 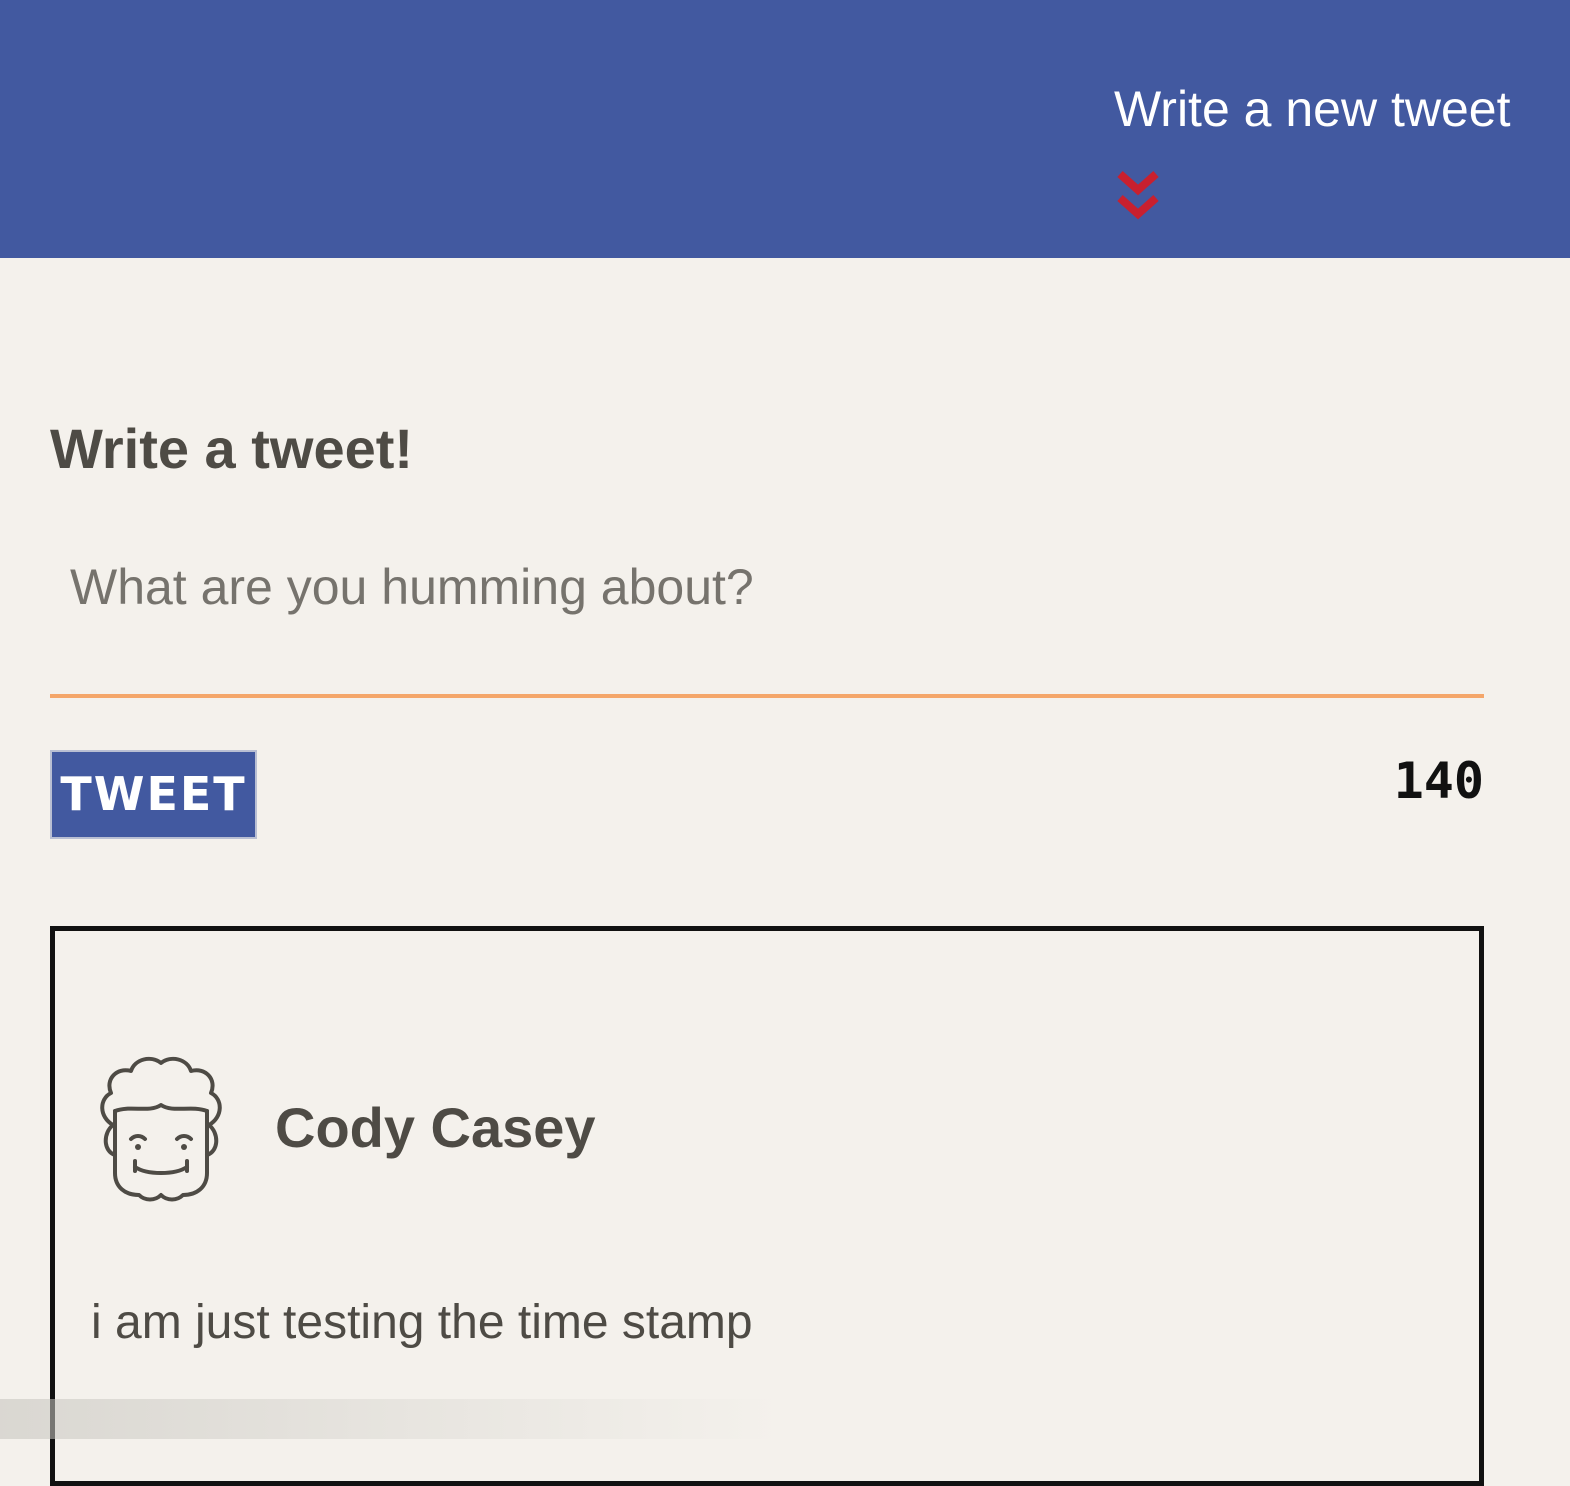 I want to click on cartoon-face-avatar-icon, so click(x=161, y=1129).